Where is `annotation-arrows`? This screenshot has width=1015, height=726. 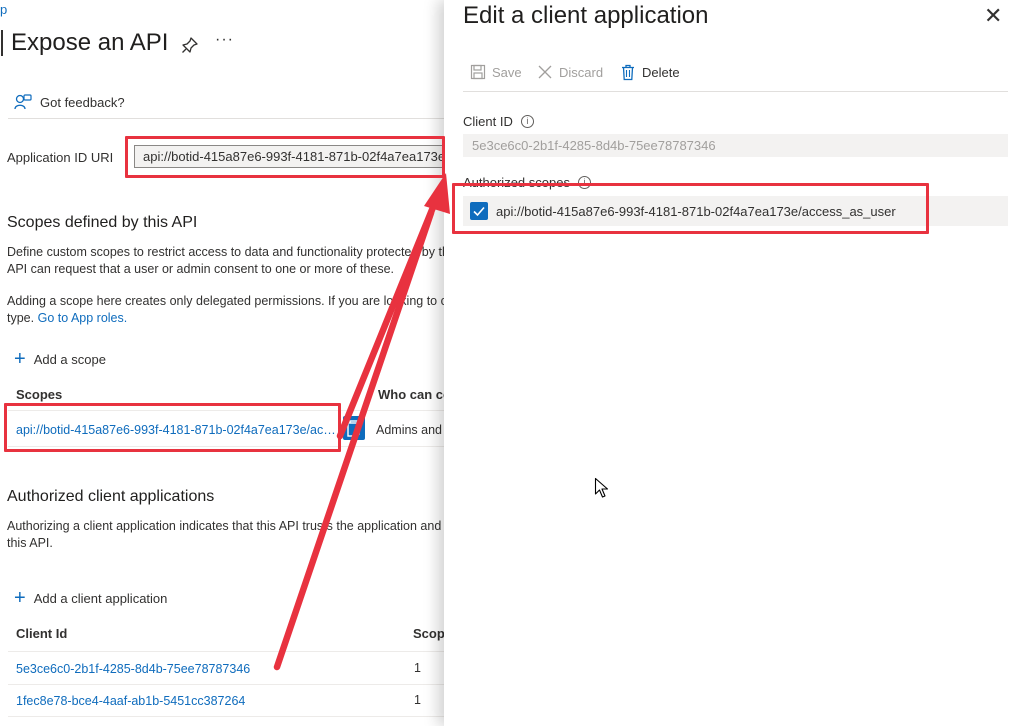
annotation-arrows is located at coordinates (361, 422).